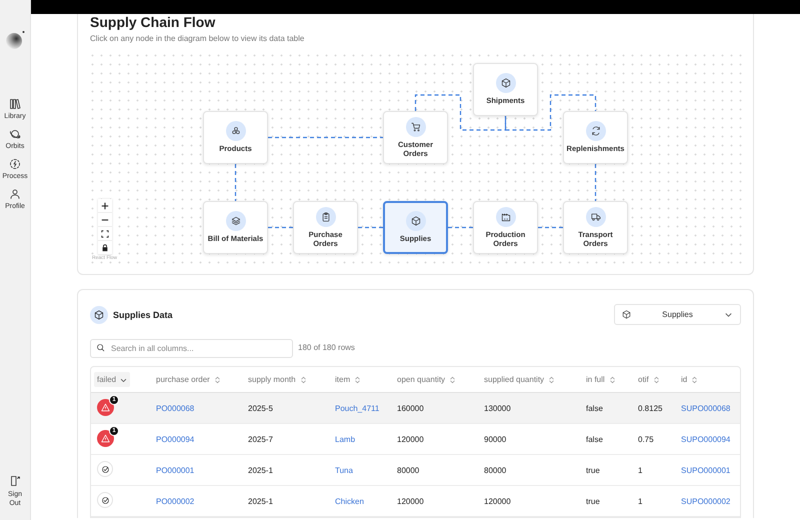 This screenshot has height=520, width=800. Describe the element at coordinates (183, 379) in the screenshot. I see `column-header: purchase order` at that location.